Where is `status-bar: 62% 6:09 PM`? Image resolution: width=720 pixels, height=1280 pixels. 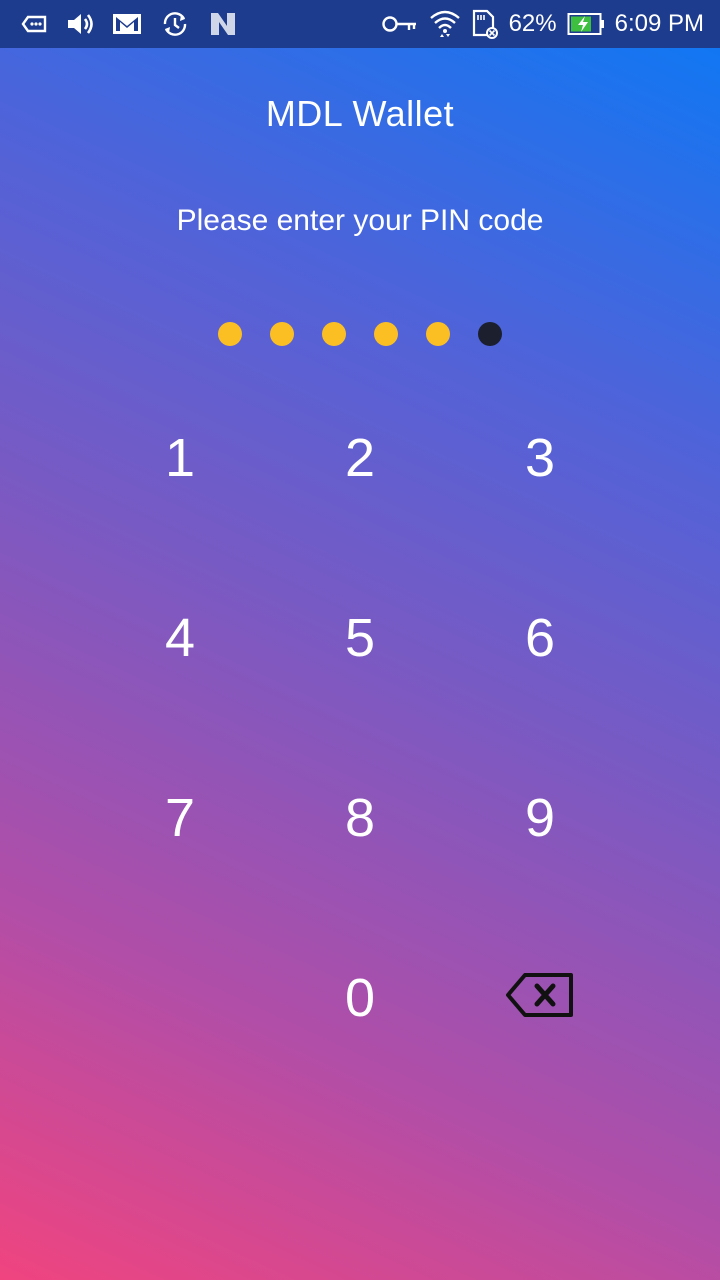
status-bar: 62% 6:09 PM is located at coordinates (360, 24).